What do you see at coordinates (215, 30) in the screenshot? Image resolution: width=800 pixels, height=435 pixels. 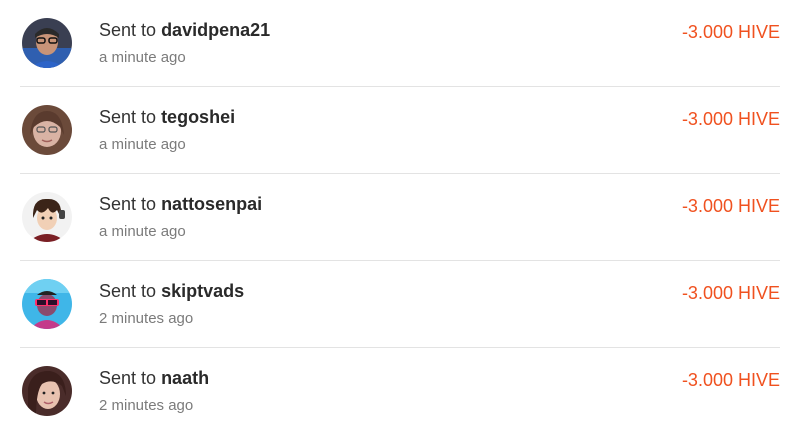 I see `recipient-username: davidpena21` at bounding box center [215, 30].